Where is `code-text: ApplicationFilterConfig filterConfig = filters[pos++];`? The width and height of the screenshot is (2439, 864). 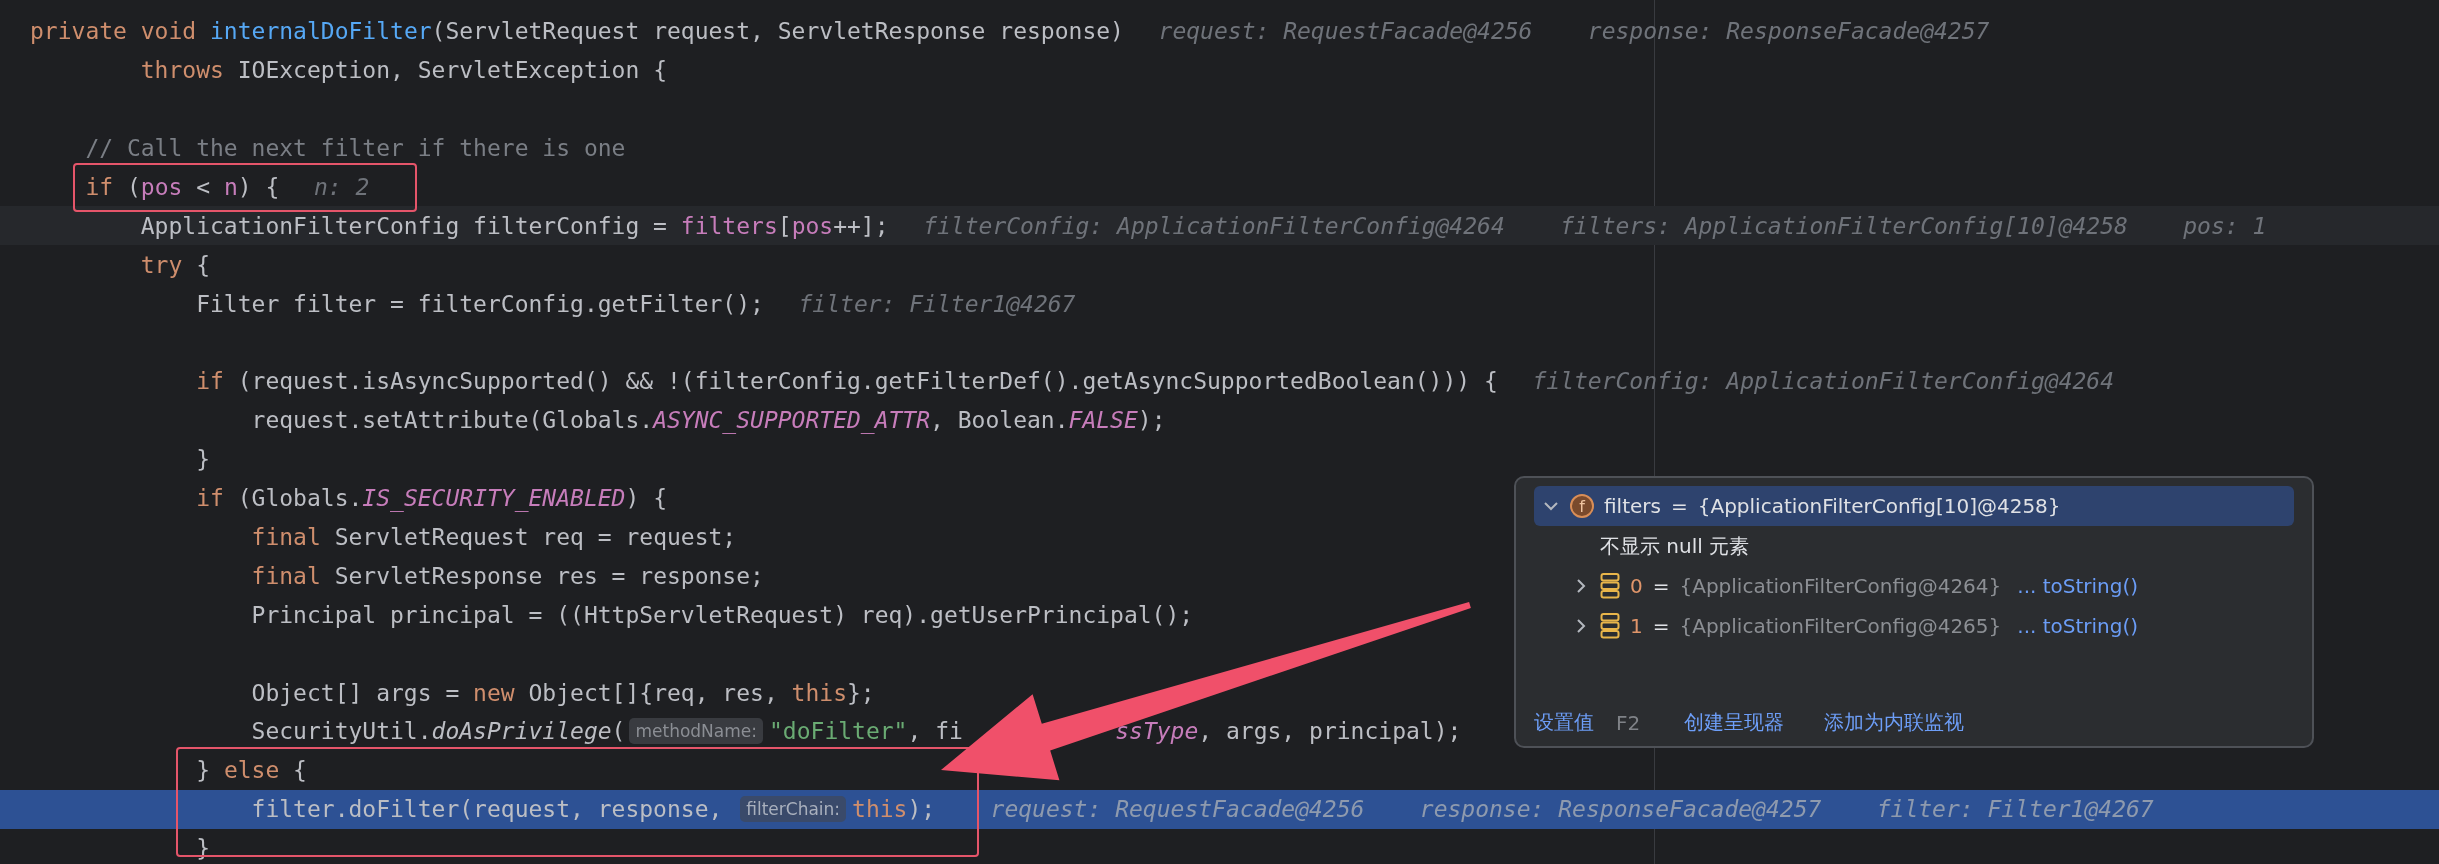 code-text: ApplicationFilterConfig filterConfig = filters[pos++]; is located at coordinates (514, 225).